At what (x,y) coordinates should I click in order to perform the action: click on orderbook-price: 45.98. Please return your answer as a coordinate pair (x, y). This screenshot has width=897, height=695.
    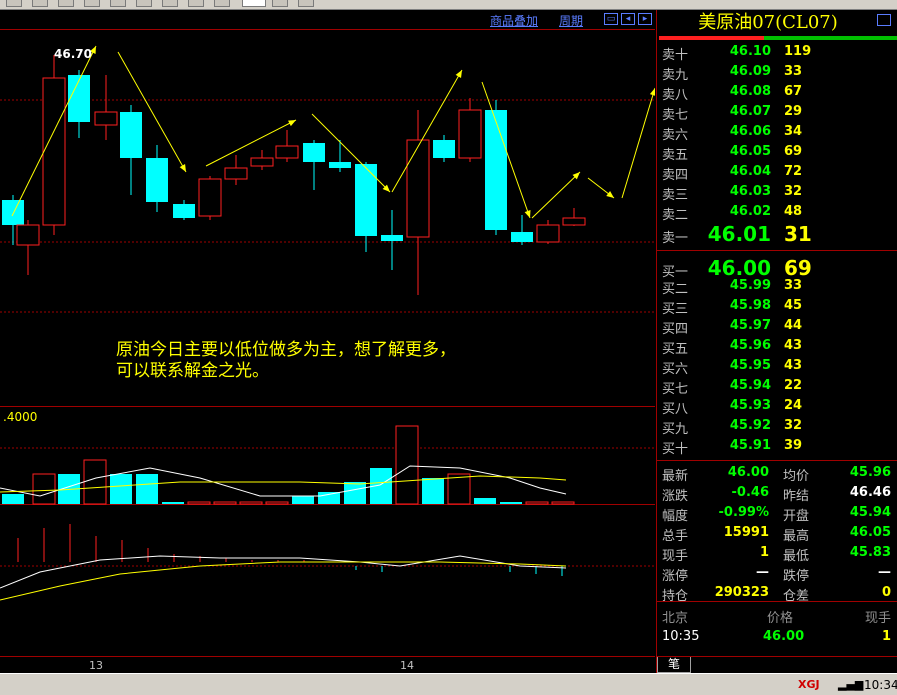
    Looking at the image, I should click on (750, 305).